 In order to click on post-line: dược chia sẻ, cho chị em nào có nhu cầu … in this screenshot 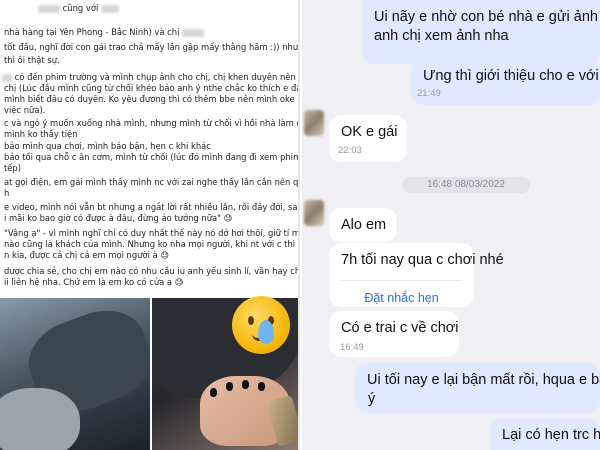, I will do `click(152, 271)`.